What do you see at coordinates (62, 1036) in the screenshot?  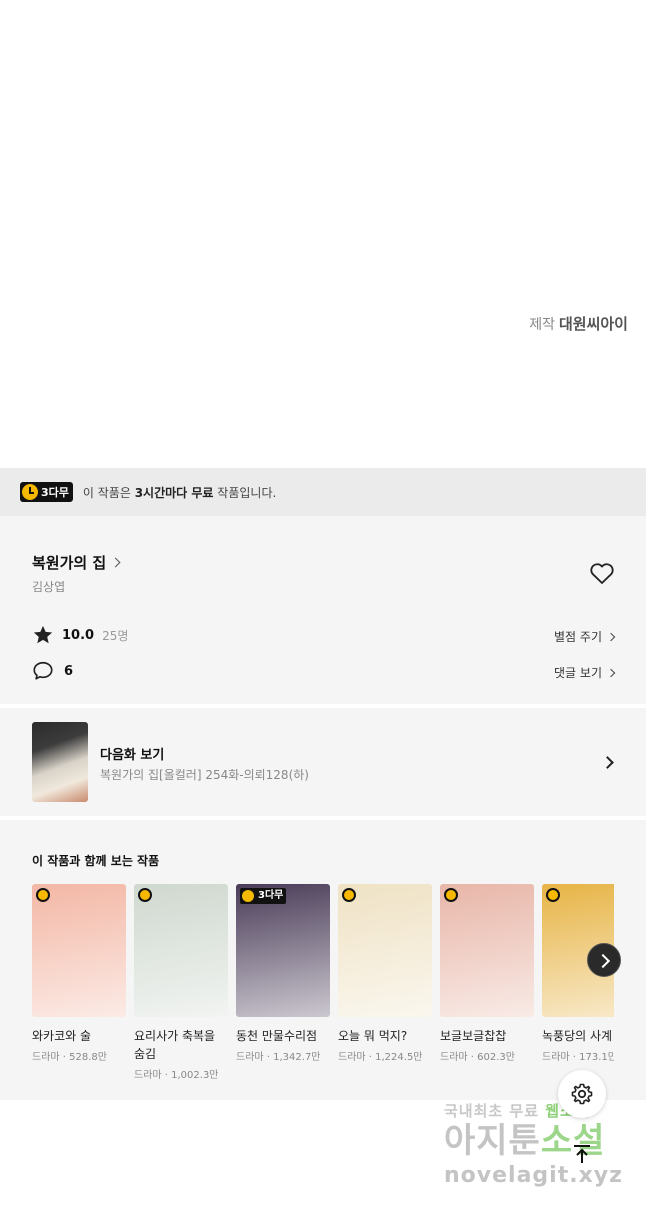 I see `recommendation-title: 와카코와 술` at bounding box center [62, 1036].